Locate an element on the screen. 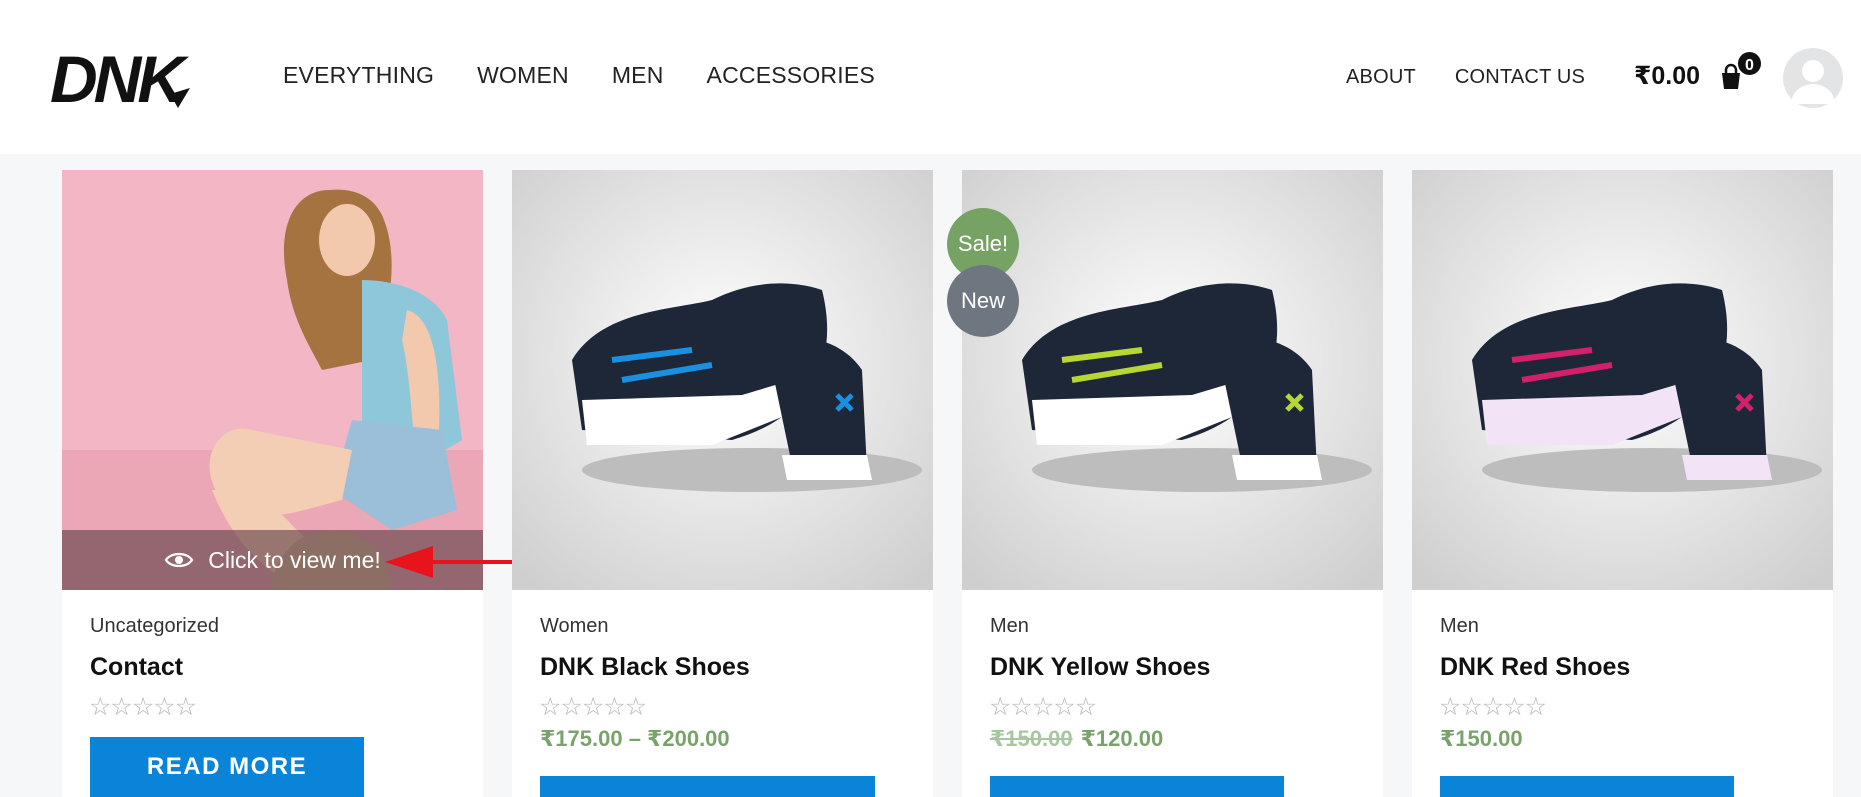  user-icon is located at coordinates (1813, 82).